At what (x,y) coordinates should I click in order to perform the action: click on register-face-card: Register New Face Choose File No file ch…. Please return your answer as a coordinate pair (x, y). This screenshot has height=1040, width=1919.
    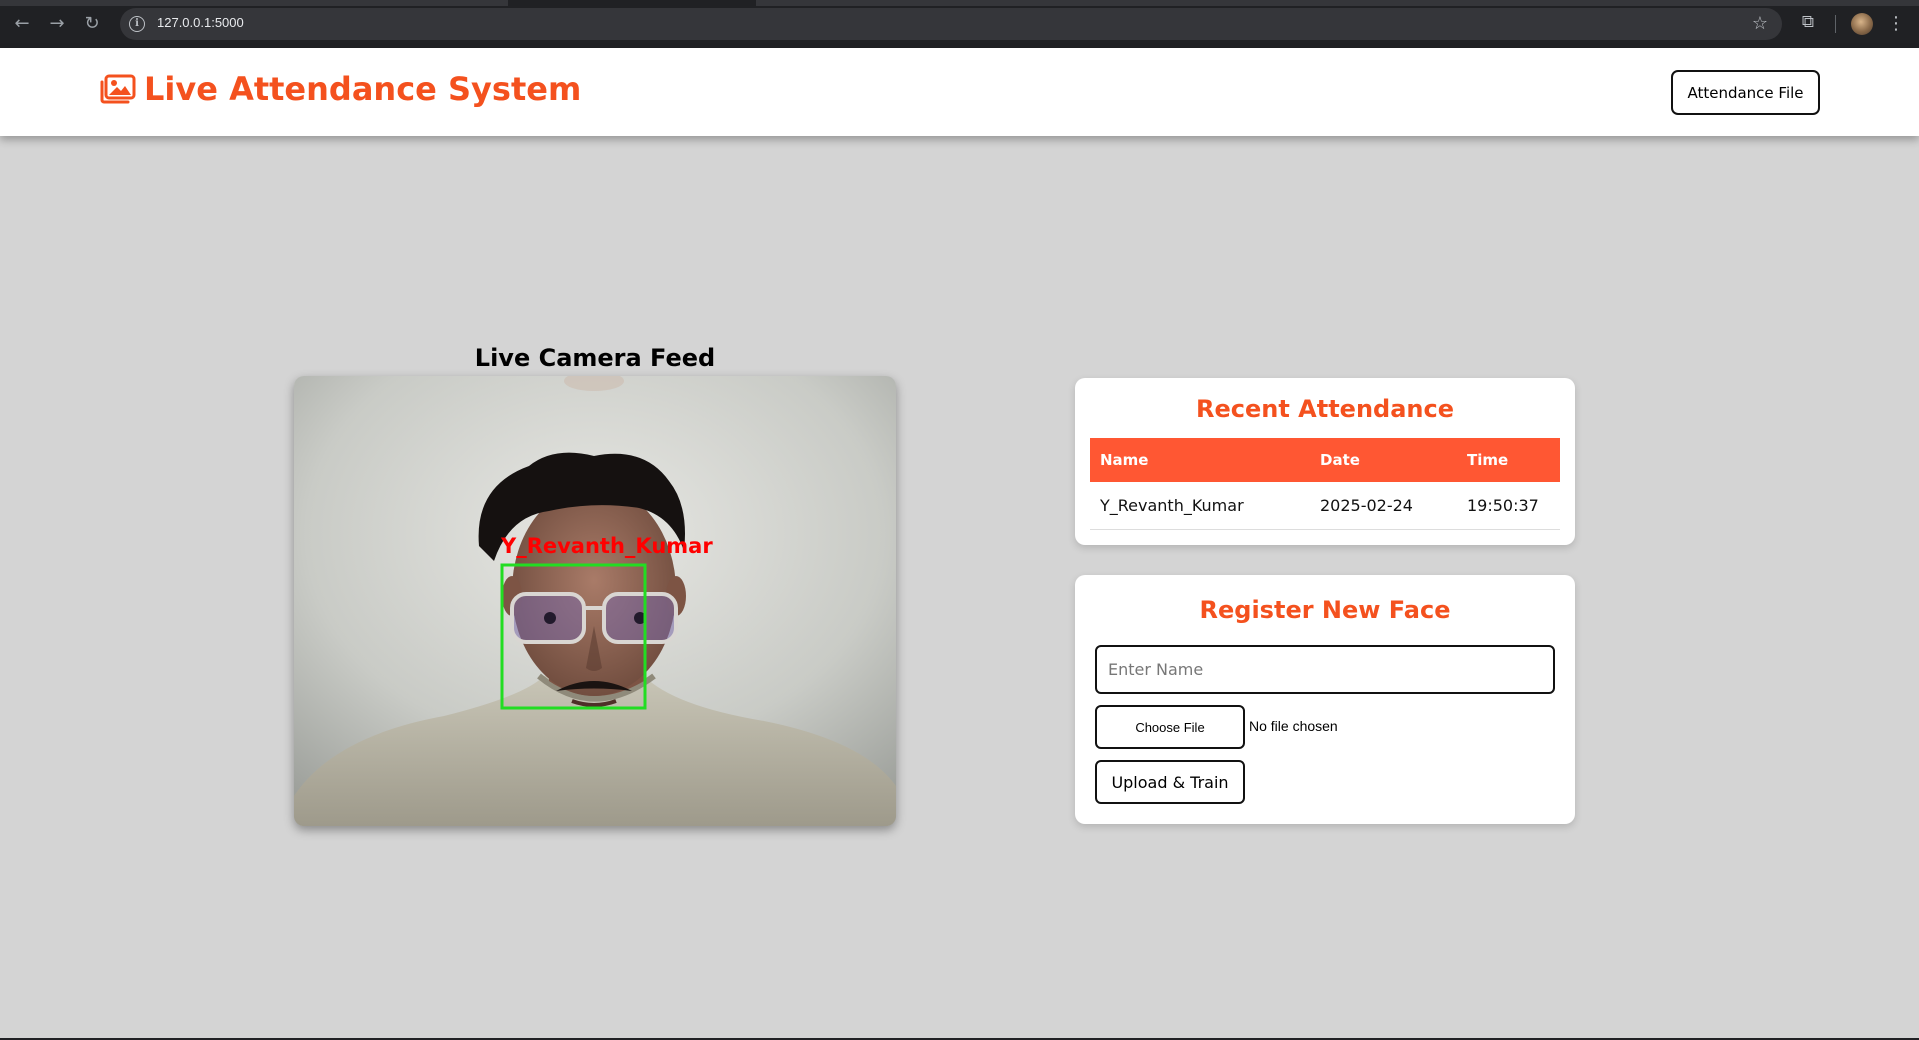
    Looking at the image, I should click on (1325, 699).